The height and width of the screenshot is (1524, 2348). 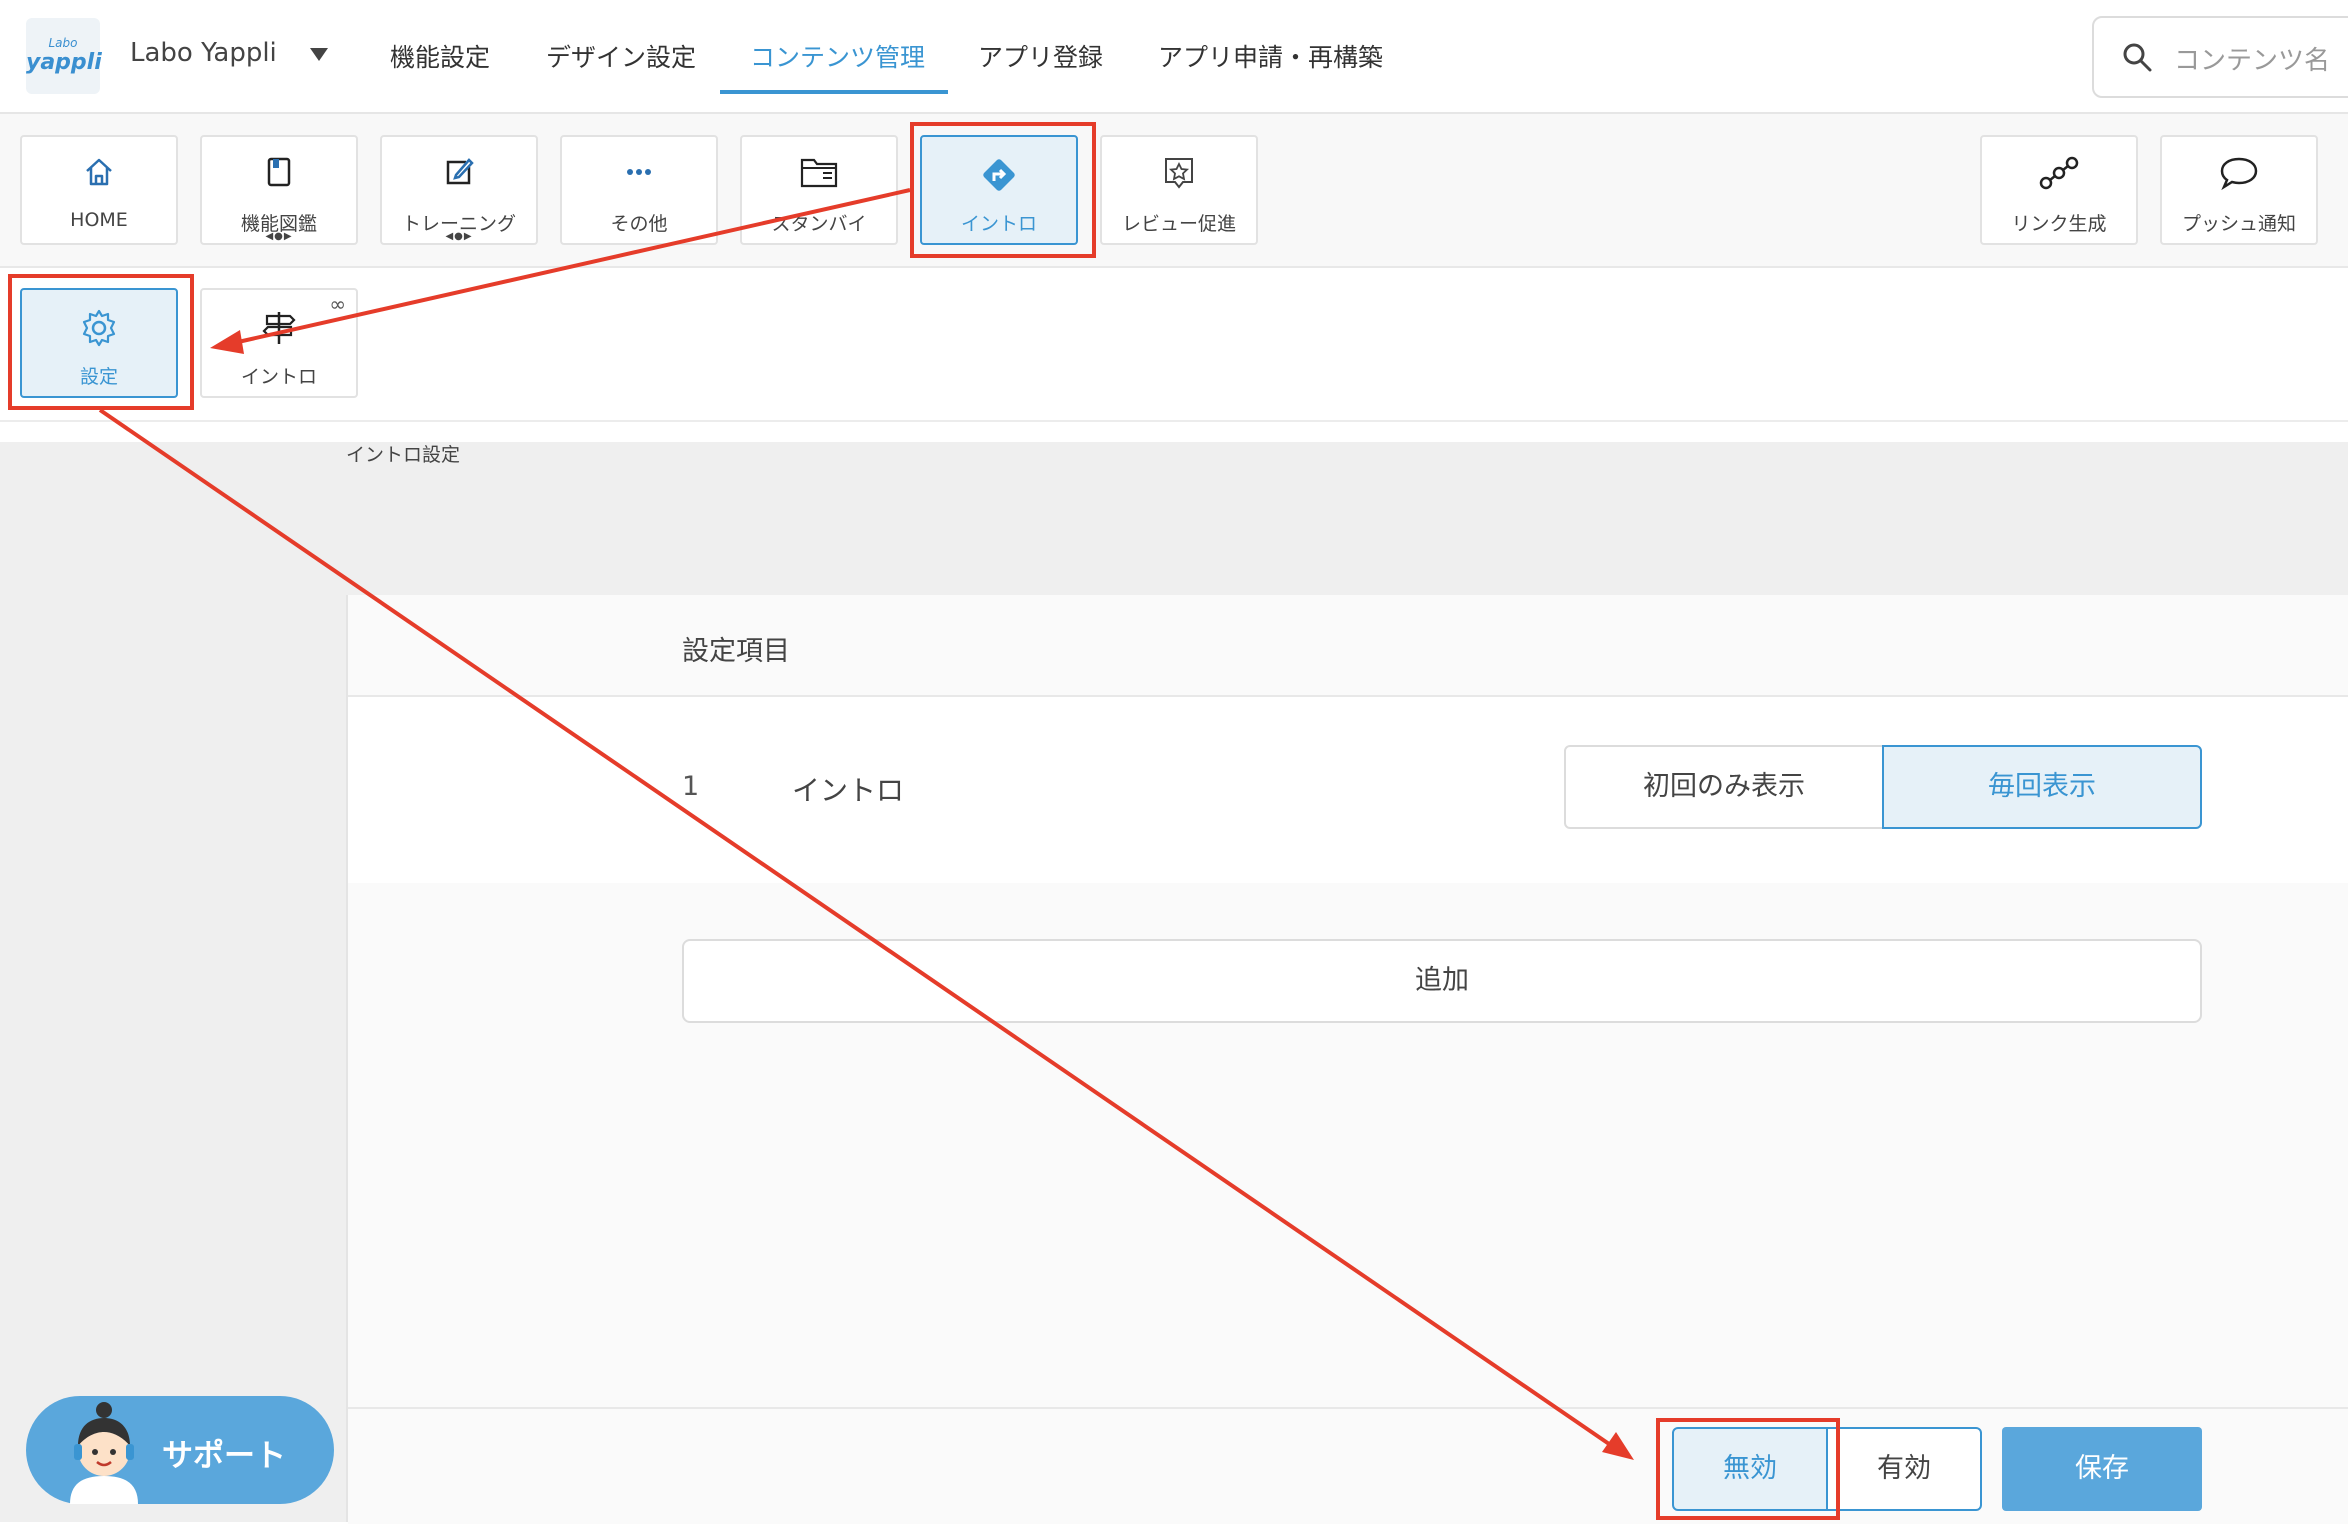 I want to click on toolbar-other: その他, so click(x=639, y=190).